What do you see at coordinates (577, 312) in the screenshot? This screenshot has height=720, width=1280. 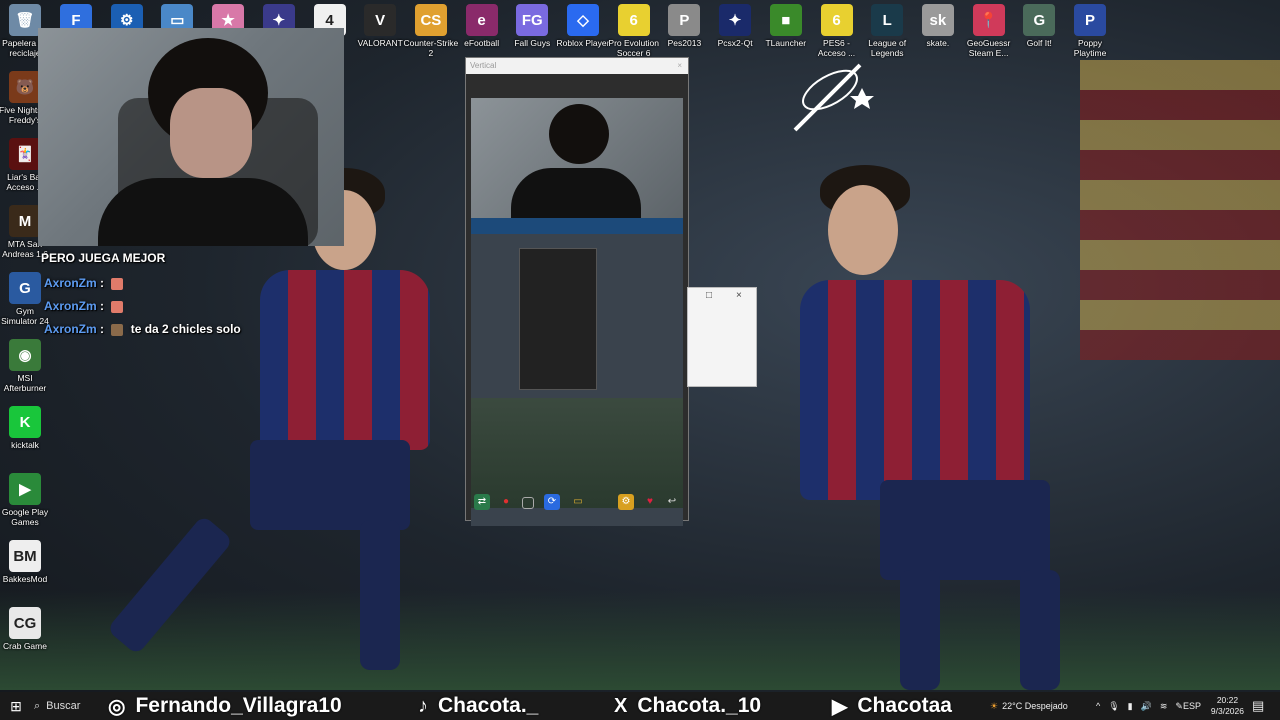 I see `vertical-preview` at bounding box center [577, 312].